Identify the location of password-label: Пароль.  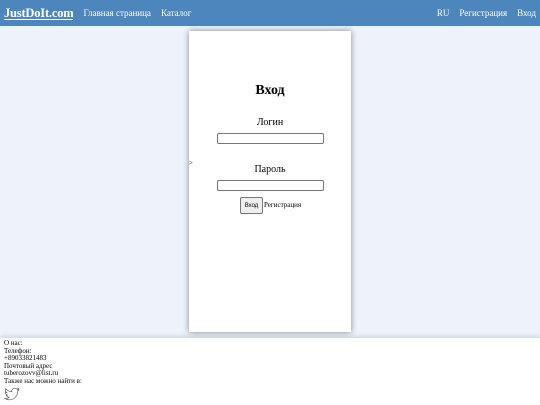
(270, 169).